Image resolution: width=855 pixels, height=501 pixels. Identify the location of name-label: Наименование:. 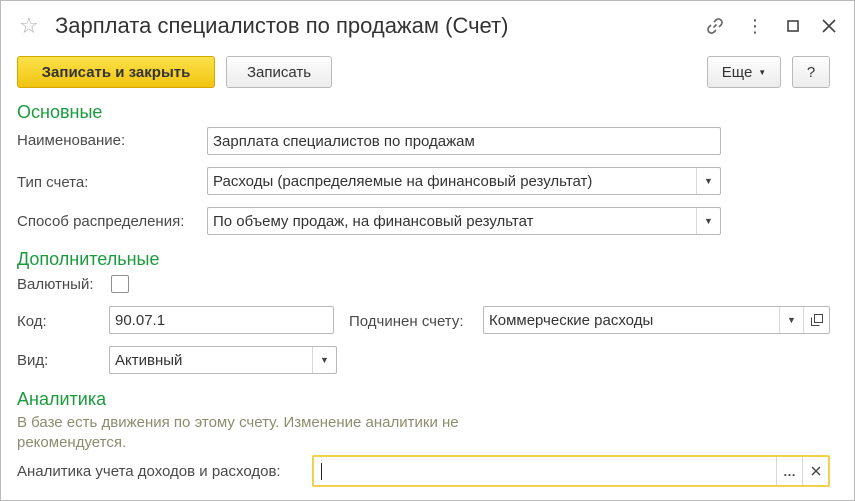
(71, 140).